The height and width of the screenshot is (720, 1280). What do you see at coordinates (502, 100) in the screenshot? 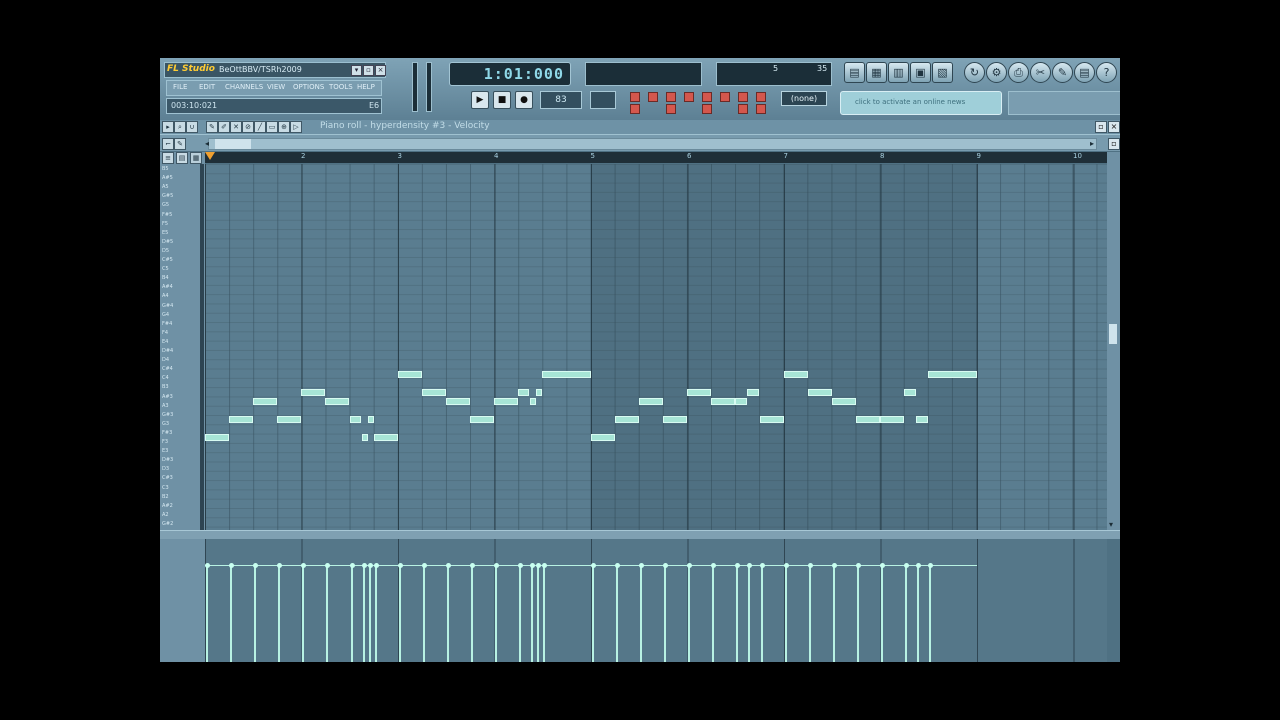
I see `stop-button: ■` at bounding box center [502, 100].